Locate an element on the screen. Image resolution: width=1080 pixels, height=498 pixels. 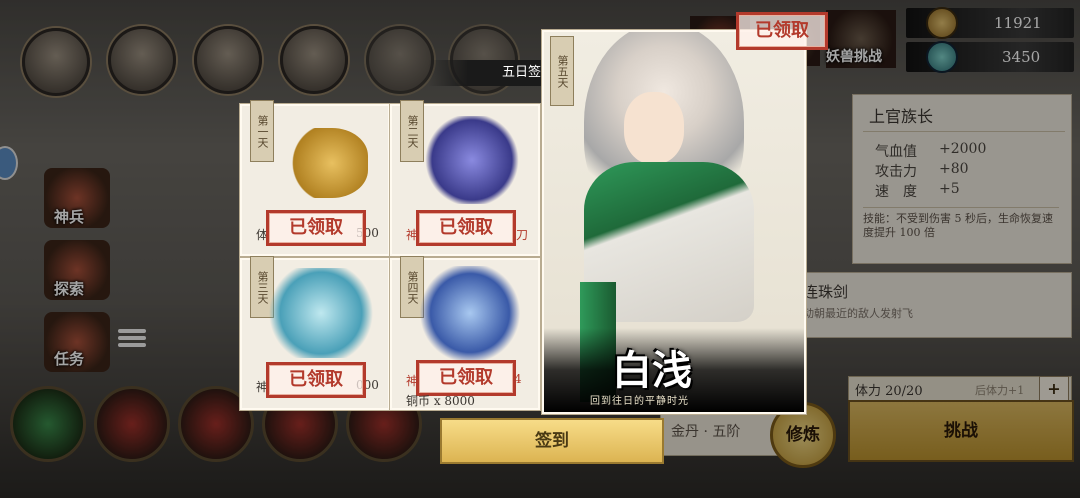
sign-in-card-day-3: 第三天 神 000 已领取 is located at coordinates (315, 333).